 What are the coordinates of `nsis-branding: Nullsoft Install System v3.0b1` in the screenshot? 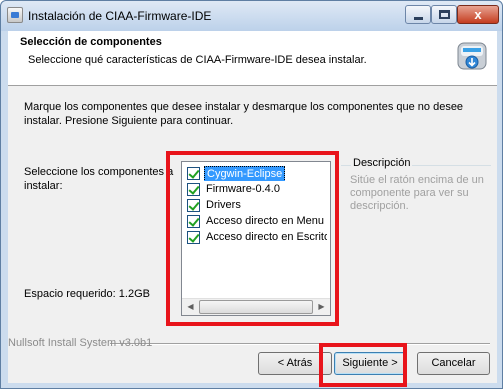 It's located at (80, 343).